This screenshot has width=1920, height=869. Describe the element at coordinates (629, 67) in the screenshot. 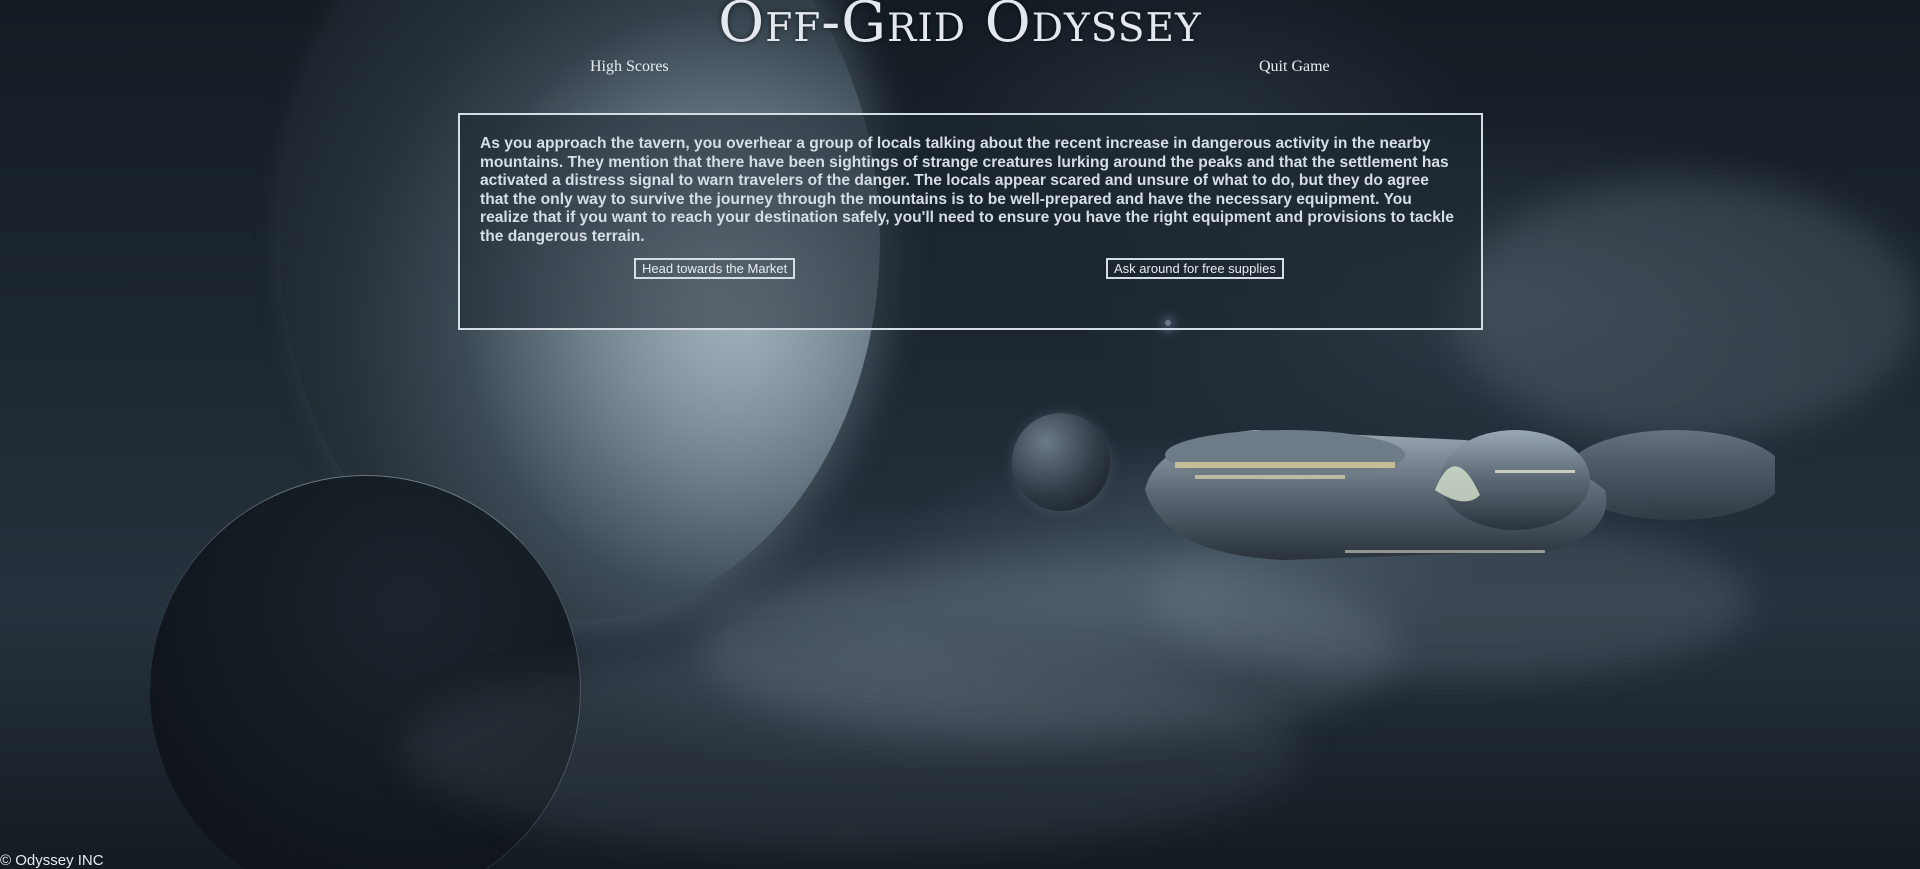

I see `high-scores-link: High Scores` at that location.